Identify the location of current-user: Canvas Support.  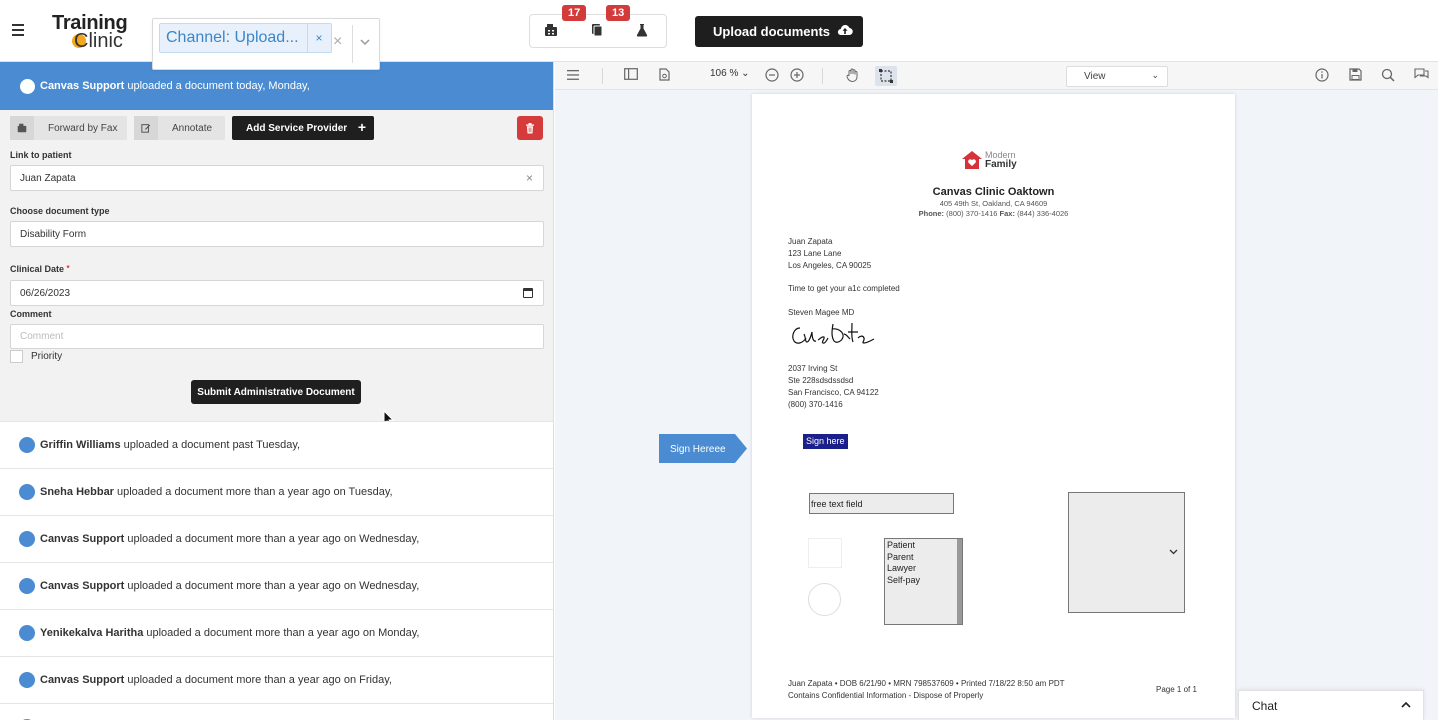
(82, 86).